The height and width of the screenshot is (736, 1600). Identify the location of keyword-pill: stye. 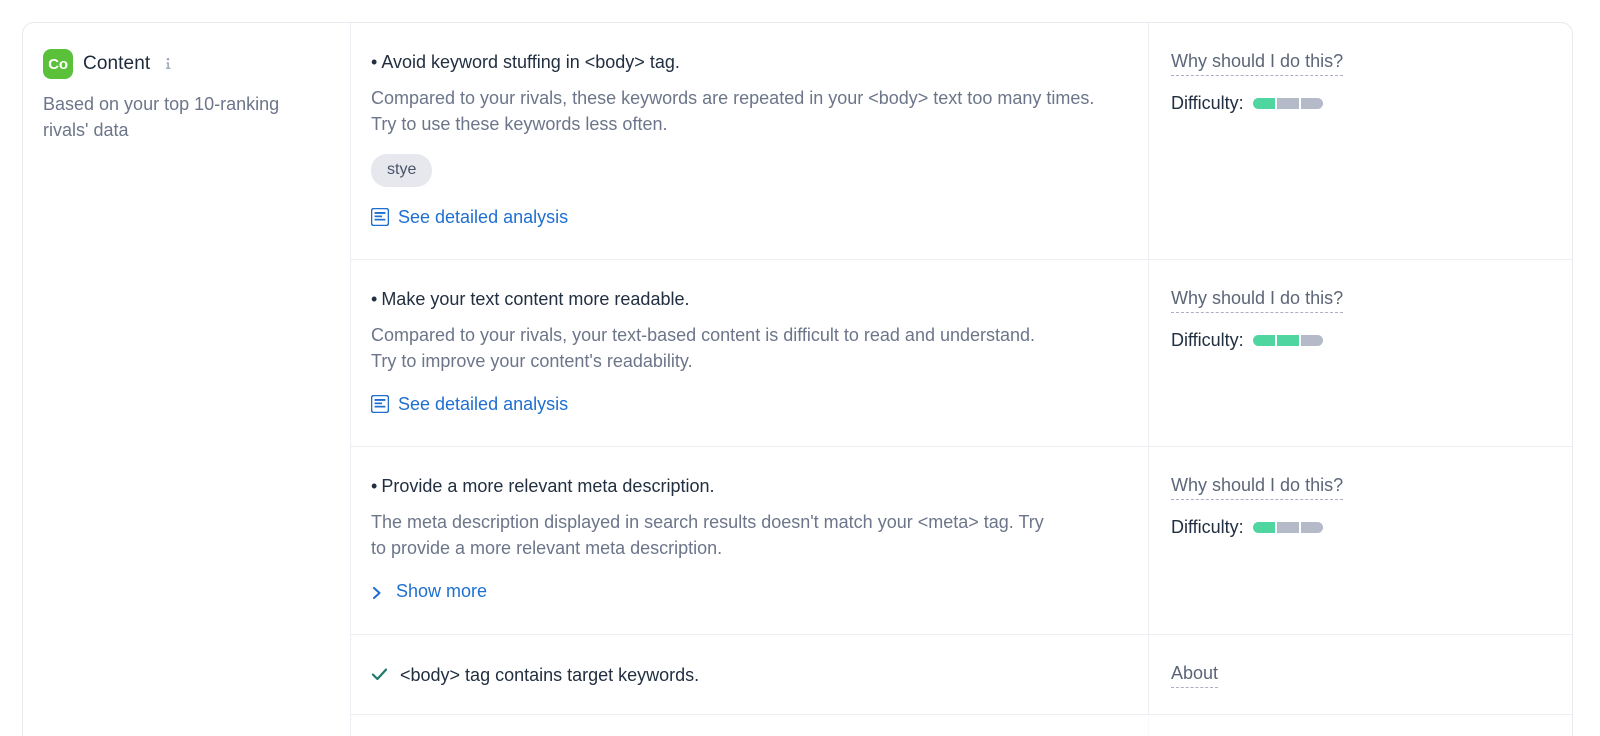
(402, 170).